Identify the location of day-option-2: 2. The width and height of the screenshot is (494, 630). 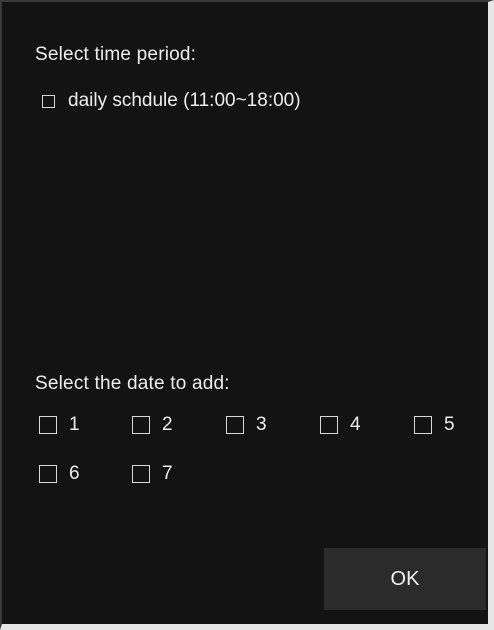
(152, 425).